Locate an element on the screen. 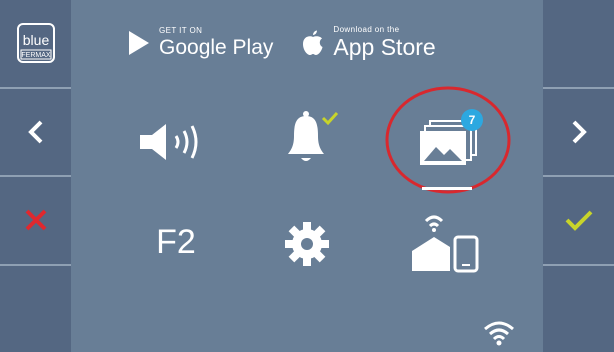 The image size is (614, 352). chevron-right-icon is located at coordinates (579, 132).